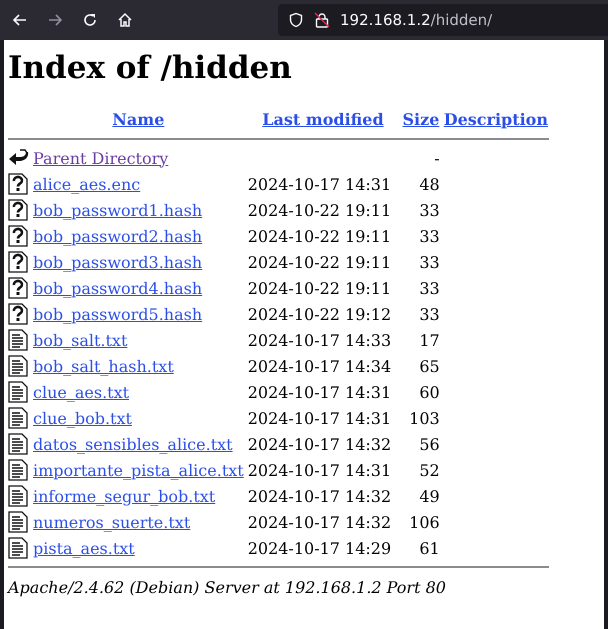 The image size is (608, 629). What do you see at coordinates (20, 20) in the screenshot?
I see `back-icon` at bounding box center [20, 20].